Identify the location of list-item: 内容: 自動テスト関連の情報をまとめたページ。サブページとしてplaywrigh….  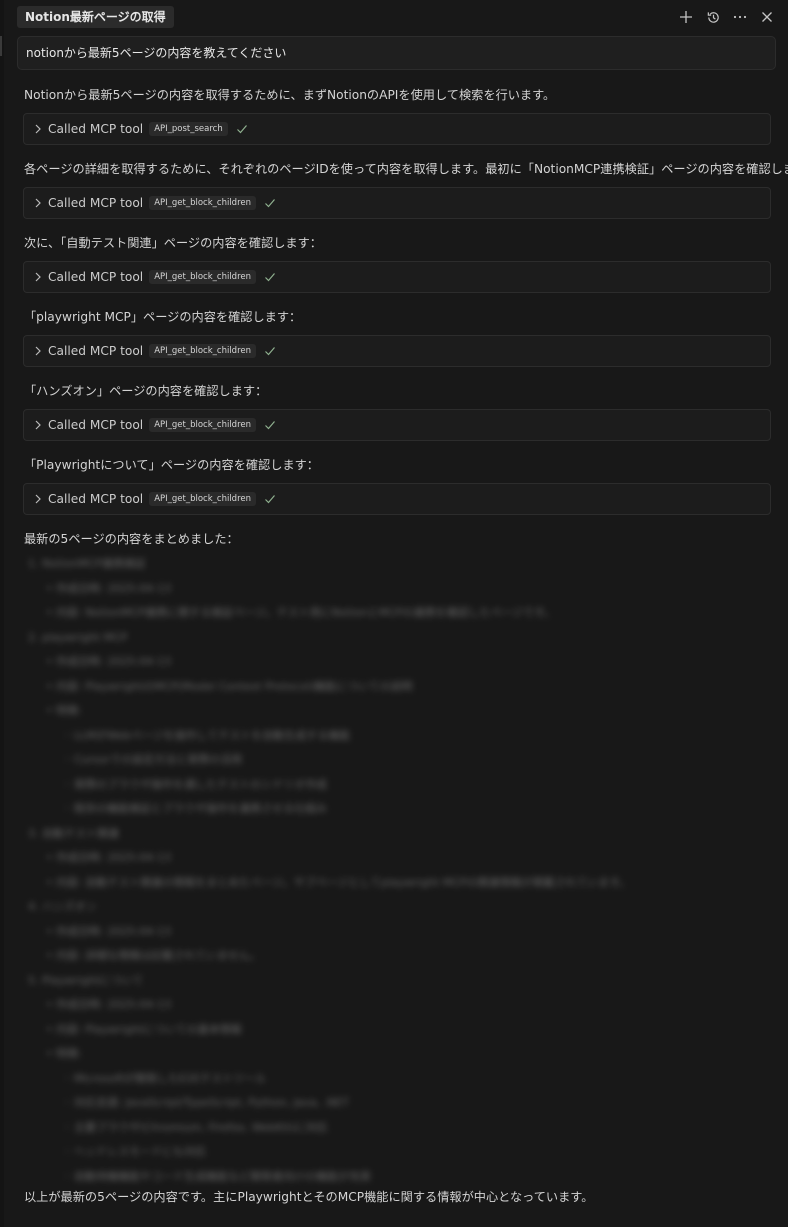
(400, 883).